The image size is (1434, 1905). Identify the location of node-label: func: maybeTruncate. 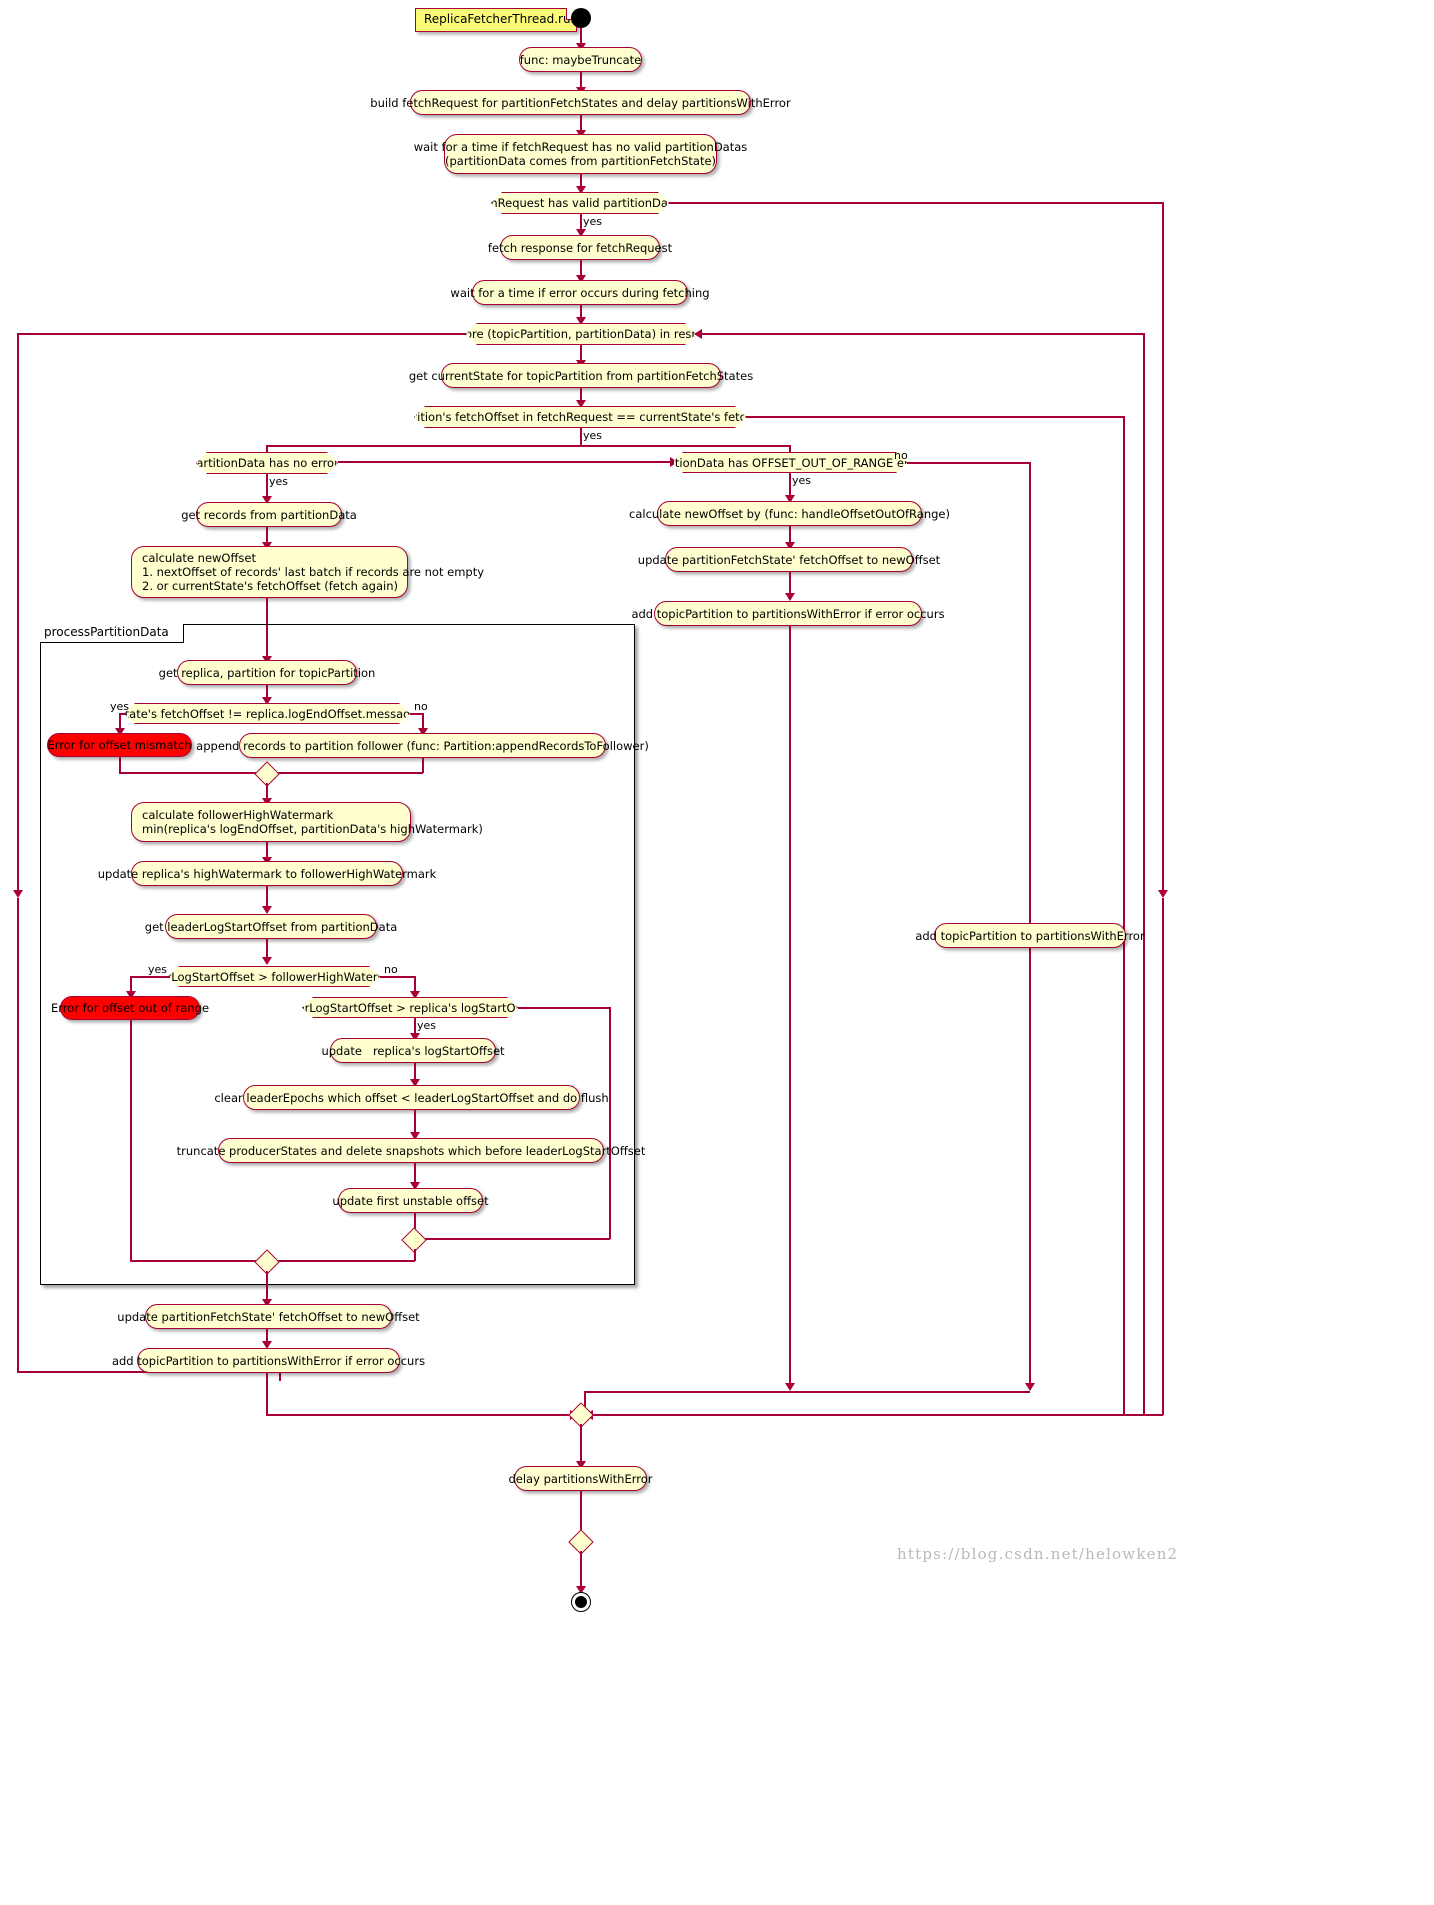
(580, 59).